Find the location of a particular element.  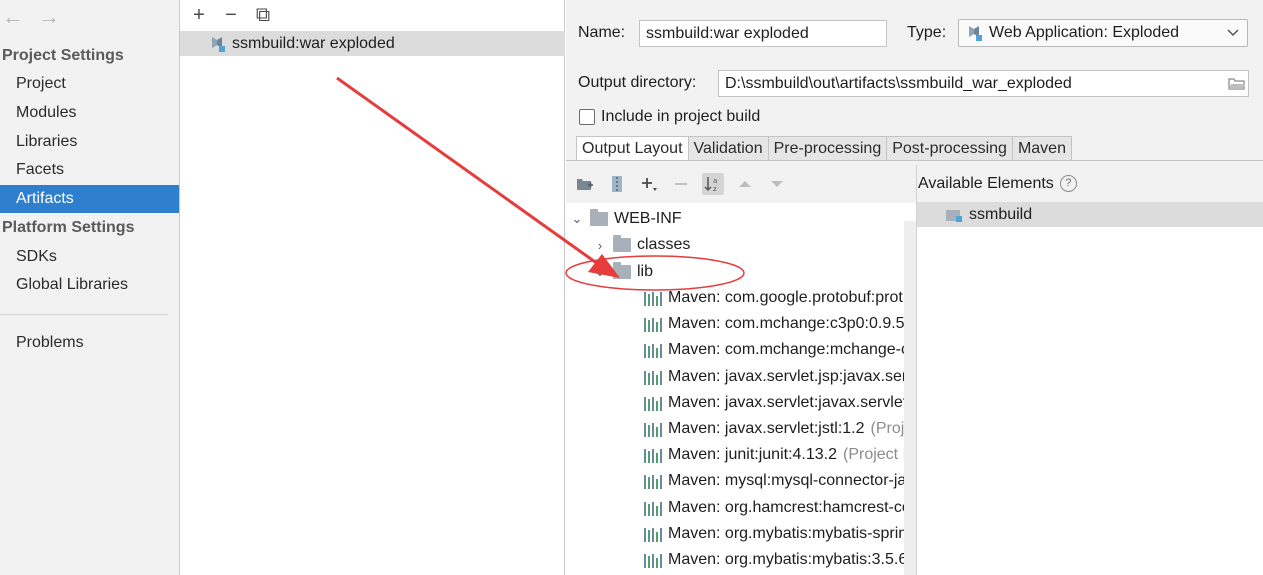

sort-elements-icon: az is located at coordinates (713, 184).